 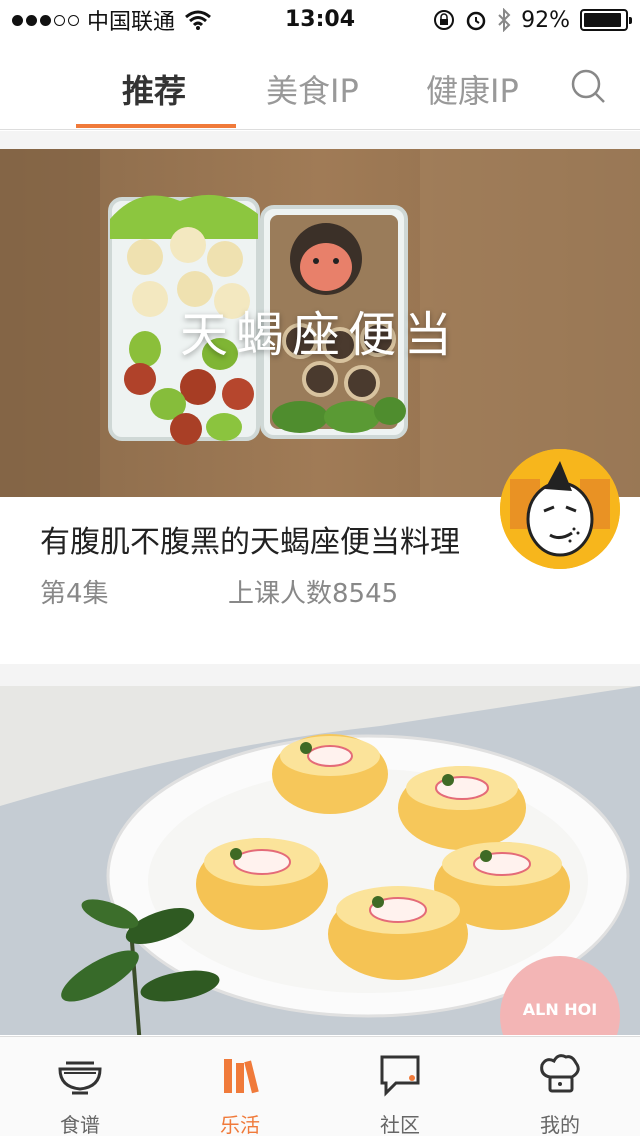 I want to click on cover-overlay-title: 天蝎座便当, so click(x=319, y=335).